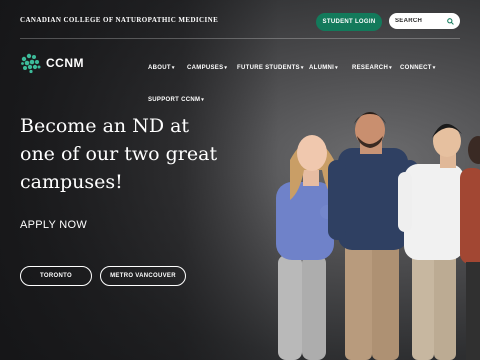 Image resolution: width=480 pixels, height=360 pixels. What do you see at coordinates (143, 276) in the screenshot?
I see `campus-button-metro-vancouver: METRO VANCOUVER` at bounding box center [143, 276].